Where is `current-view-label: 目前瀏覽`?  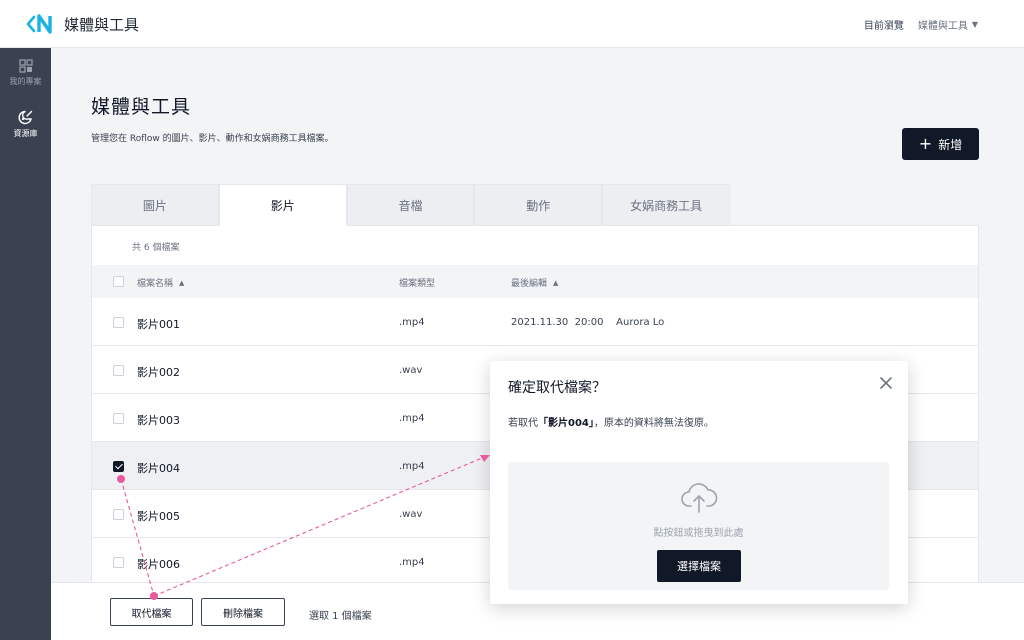 current-view-label: 目前瀏覽 is located at coordinates (883, 26).